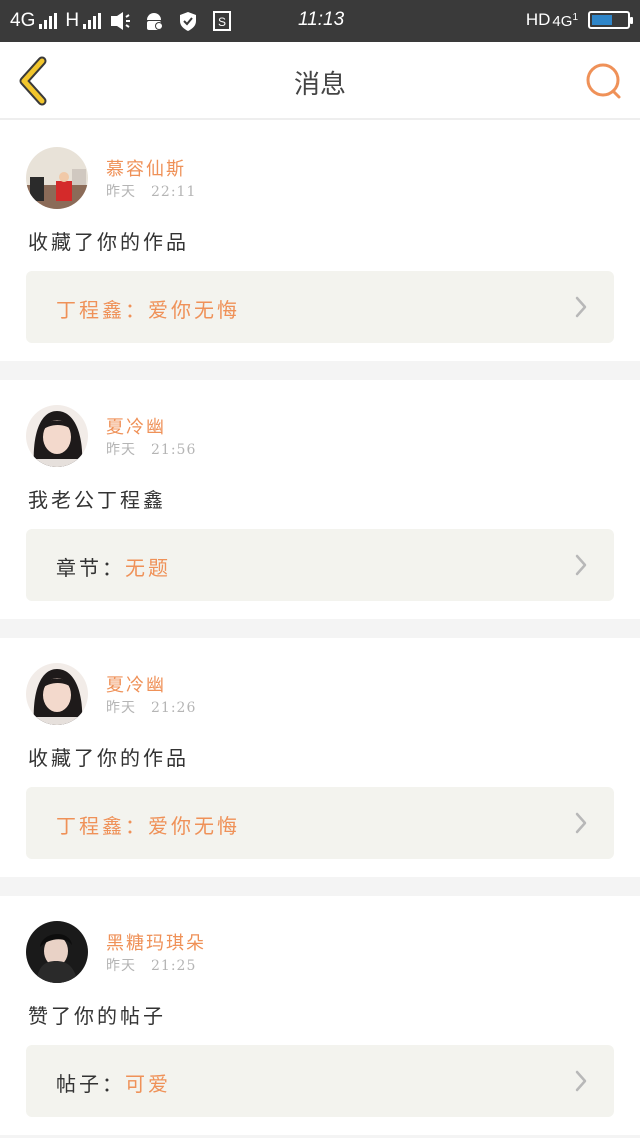 This screenshot has width=640, height=1138. I want to click on reference-text: 帖子：可爱, so click(113, 1082).